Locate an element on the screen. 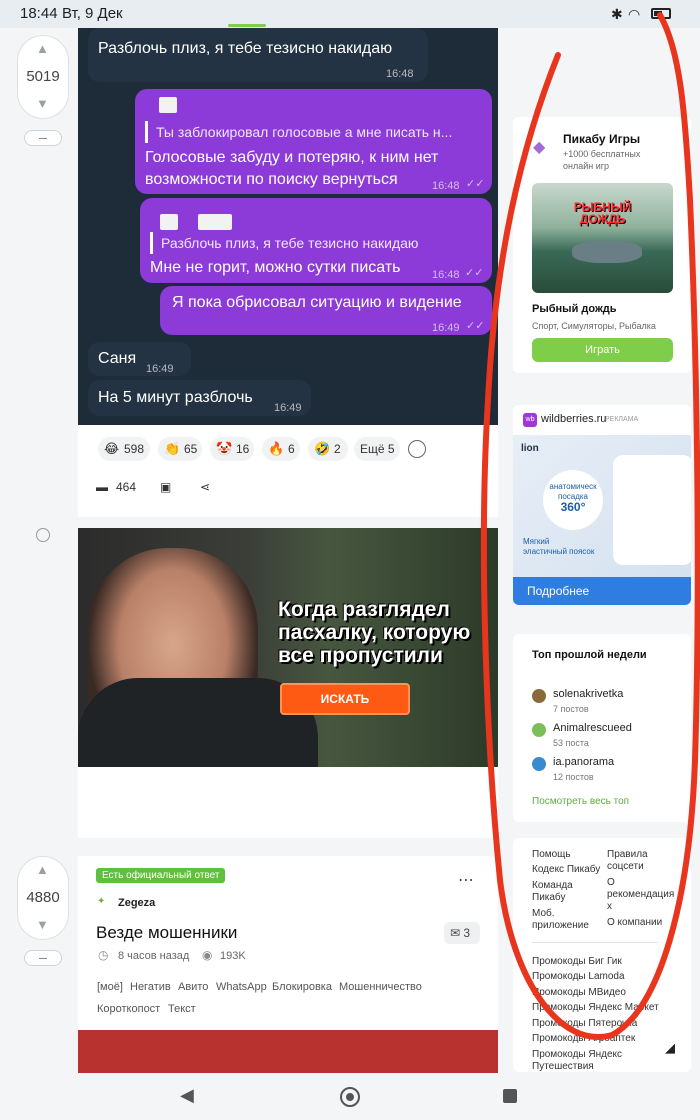 Image resolution: width=700 pixels, height=1120 pixels. back-icon: ◀ is located at coordinates (187, 1095).